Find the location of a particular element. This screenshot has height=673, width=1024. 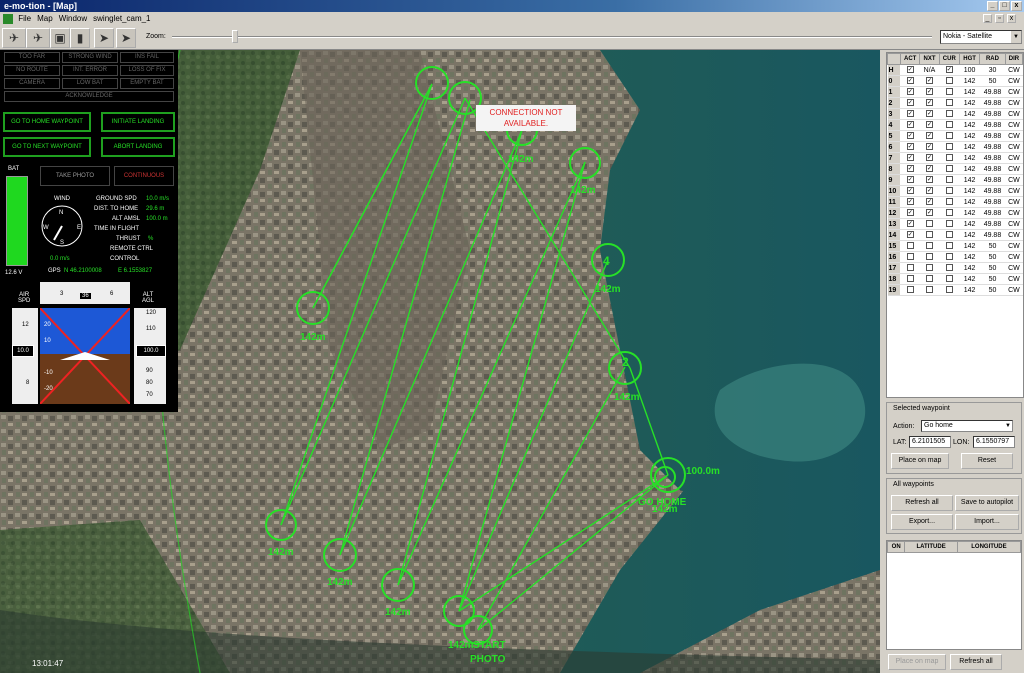

plane-right-icon-button: ➤ is located at coordinates (126, 38).